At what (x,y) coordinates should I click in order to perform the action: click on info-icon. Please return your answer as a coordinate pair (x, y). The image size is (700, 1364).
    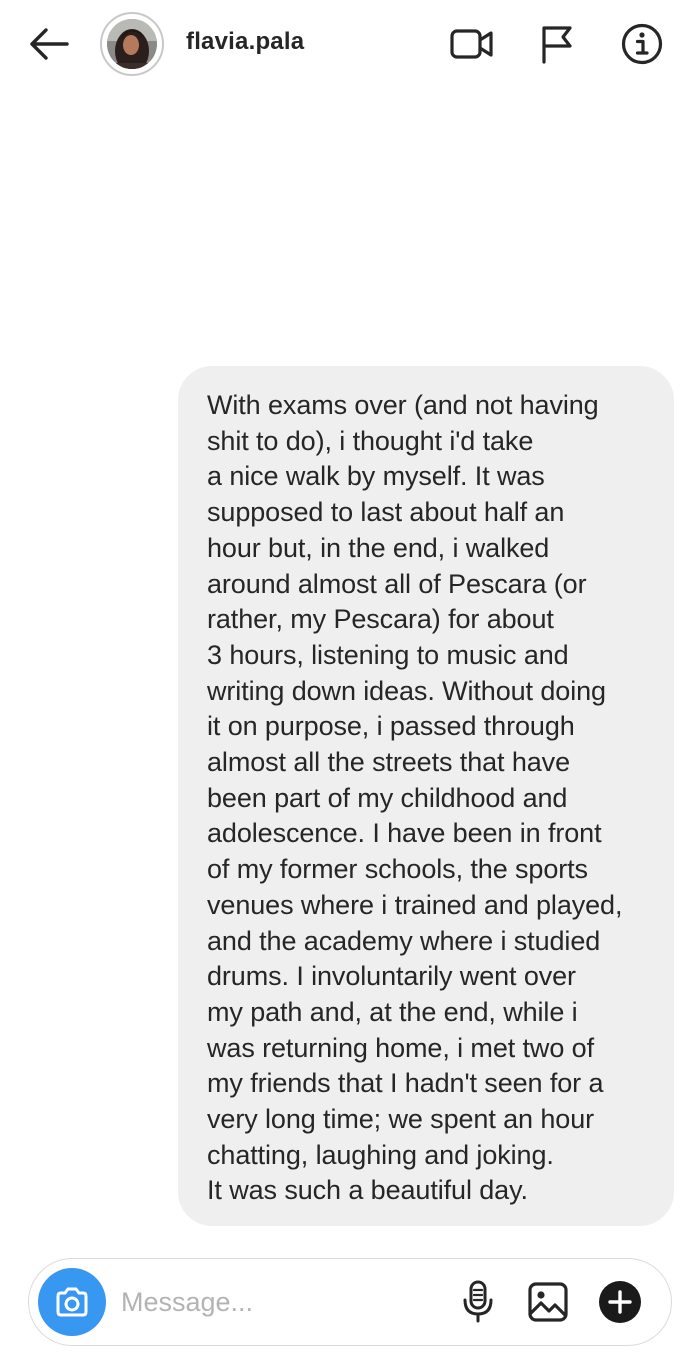
    Looking at the image, I should click on (642, 44).